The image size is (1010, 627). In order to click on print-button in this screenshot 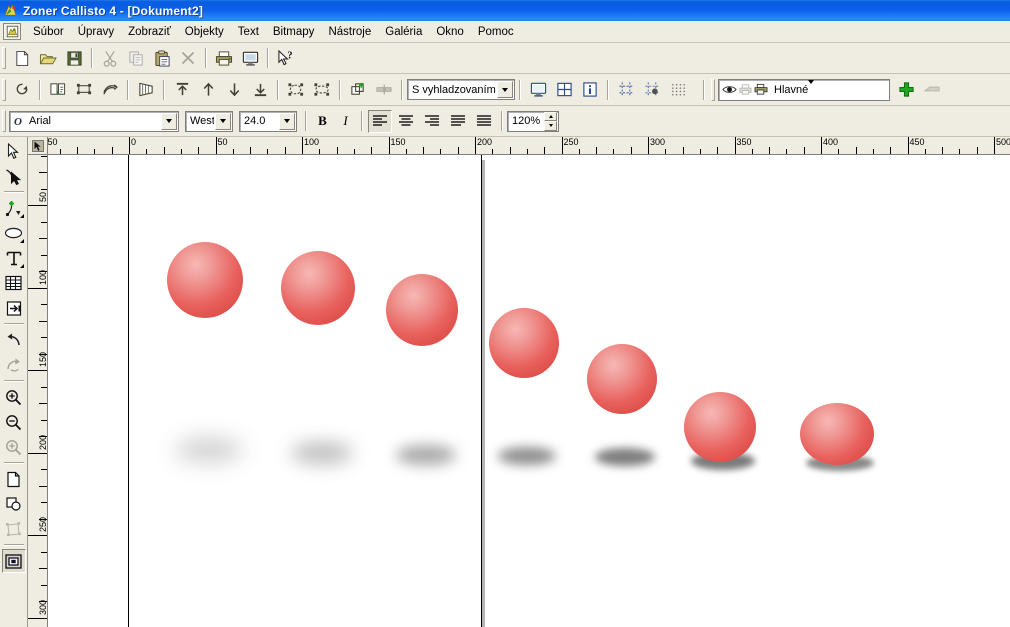, I will do `click(224, 58)`.